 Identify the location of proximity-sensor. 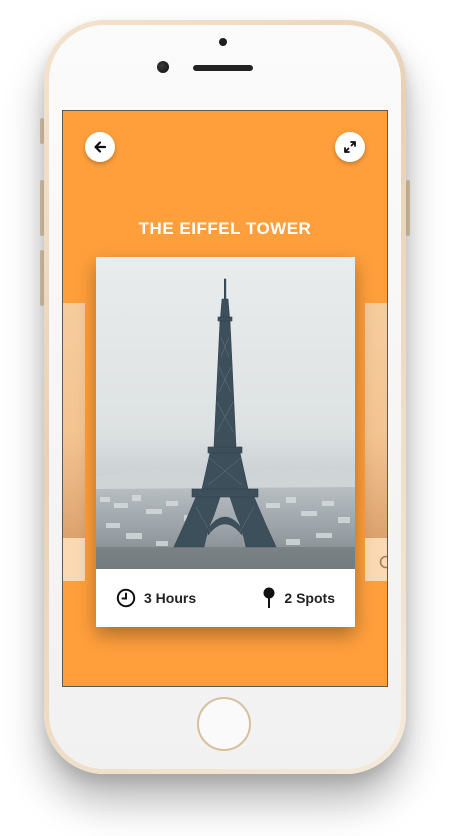
(223, 42).